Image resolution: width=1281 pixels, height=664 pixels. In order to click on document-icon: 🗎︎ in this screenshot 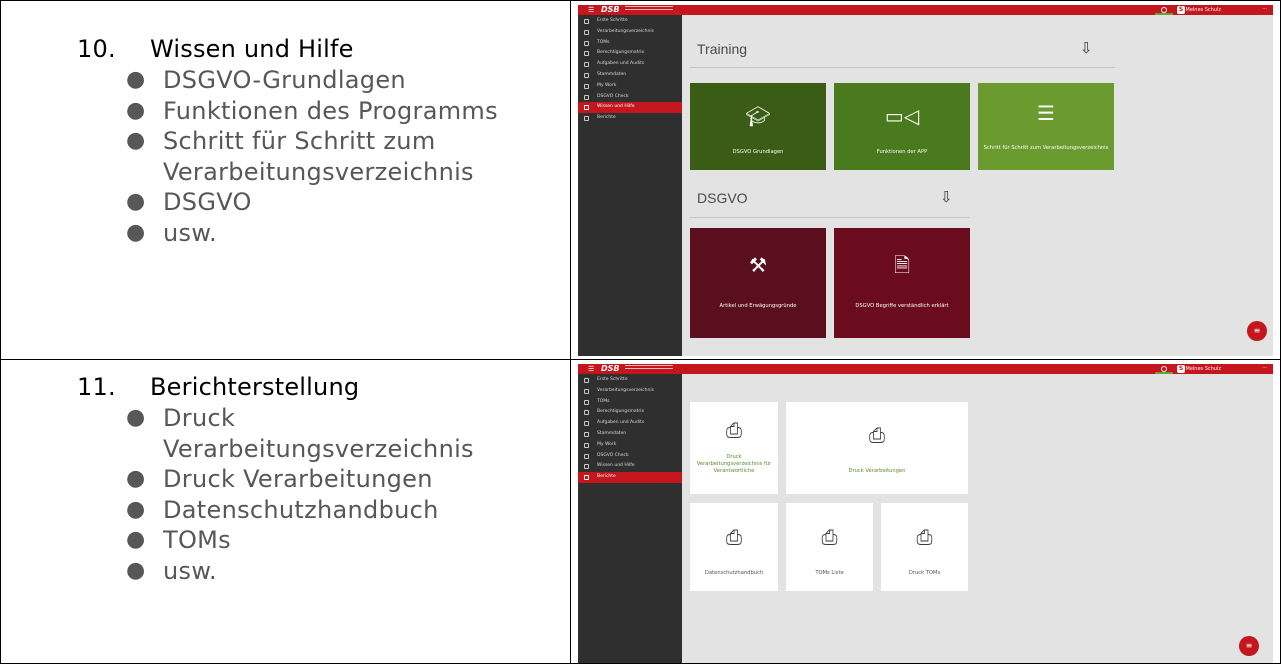, I will do `click(902, 265)`.